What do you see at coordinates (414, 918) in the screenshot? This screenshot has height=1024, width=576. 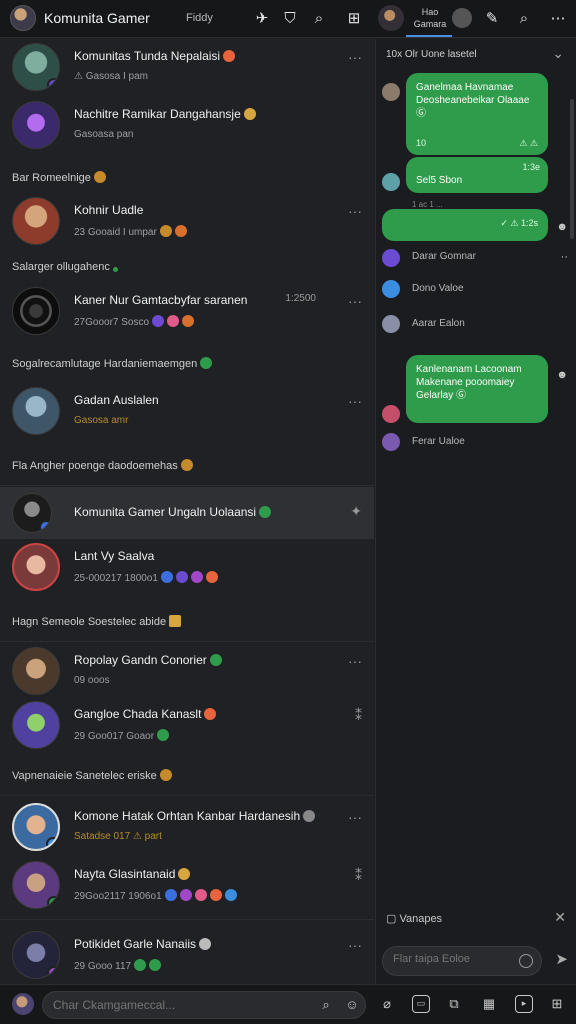 I see `attachment-label: ▢ Vanapes` at bounding box center [414, 918].